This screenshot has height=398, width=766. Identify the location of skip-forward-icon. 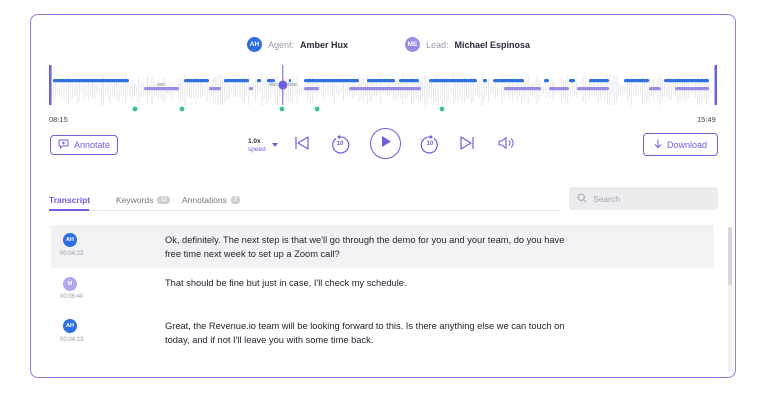
(467, 145).